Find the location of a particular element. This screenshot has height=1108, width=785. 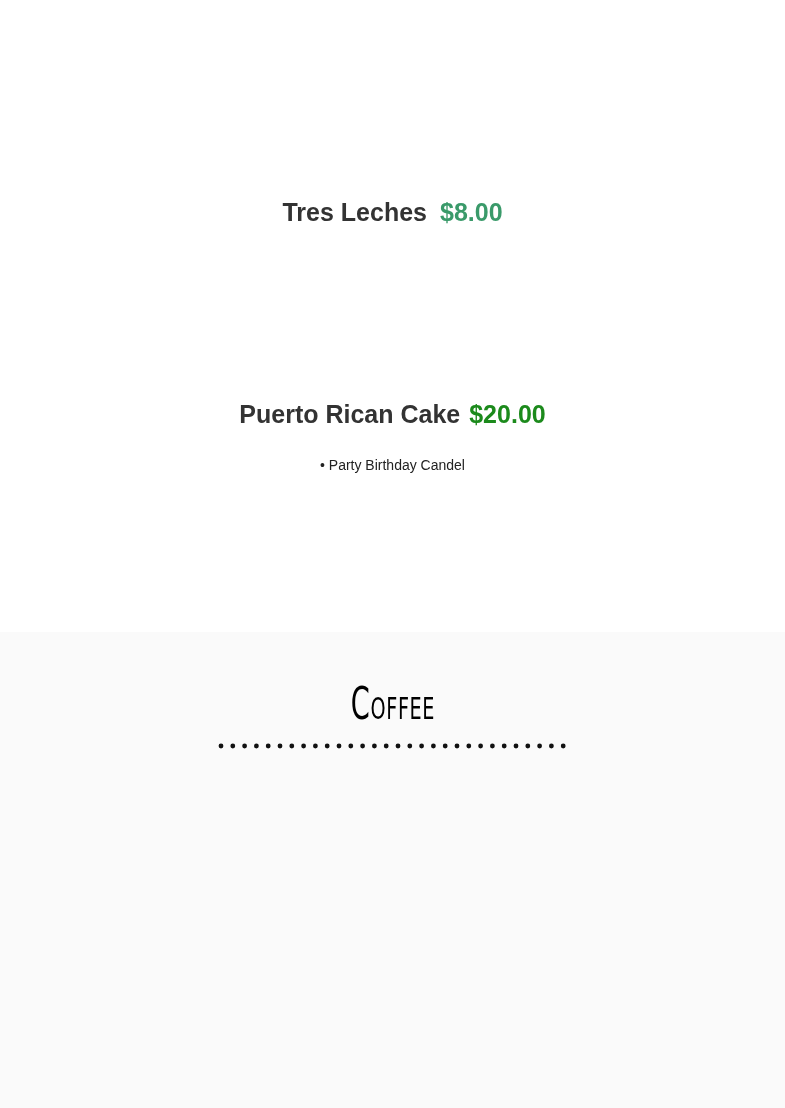

item-note: • Party Birthday Candel is located at coordinates (392, 465).